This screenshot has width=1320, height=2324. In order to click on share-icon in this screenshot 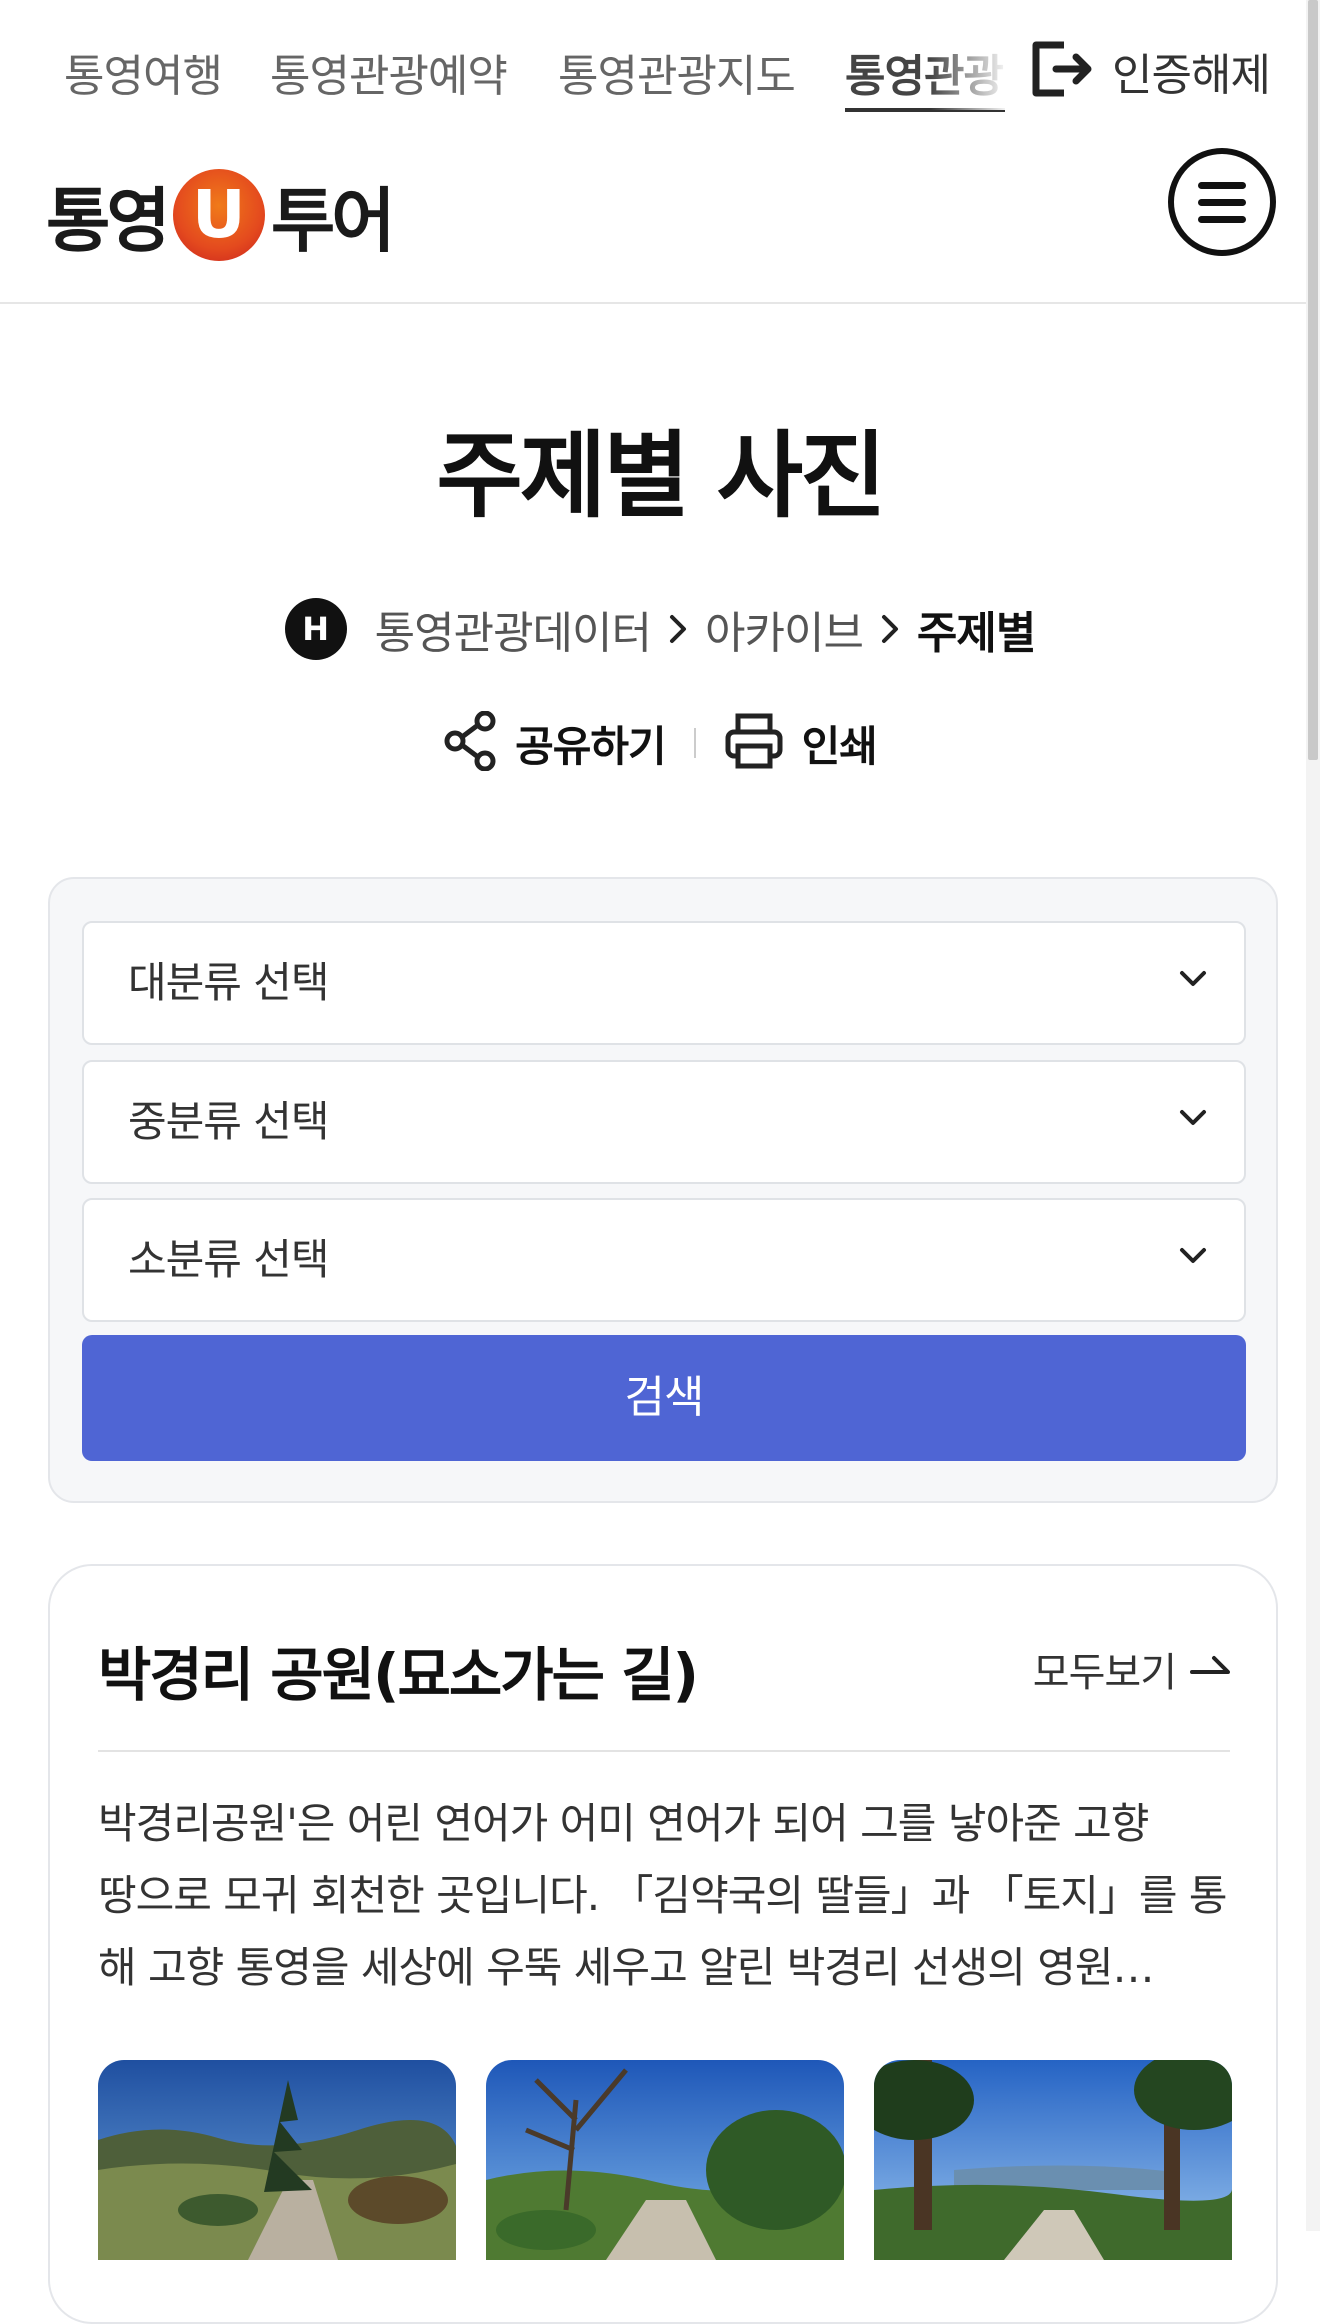, I will do `click(470, 742)`.